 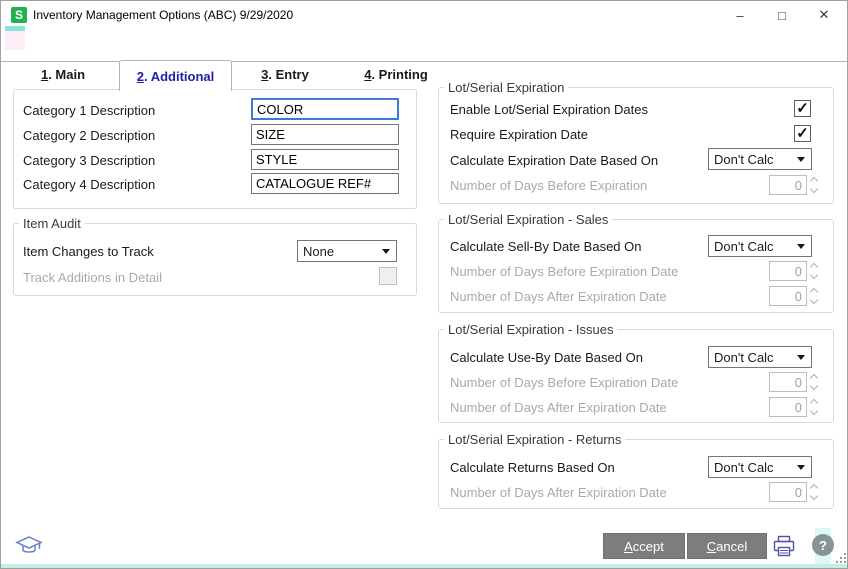 What do you see at coordinates (824, 15) in the screenshot?
I see `close-button: ✕` at bounding box center [824, 15].